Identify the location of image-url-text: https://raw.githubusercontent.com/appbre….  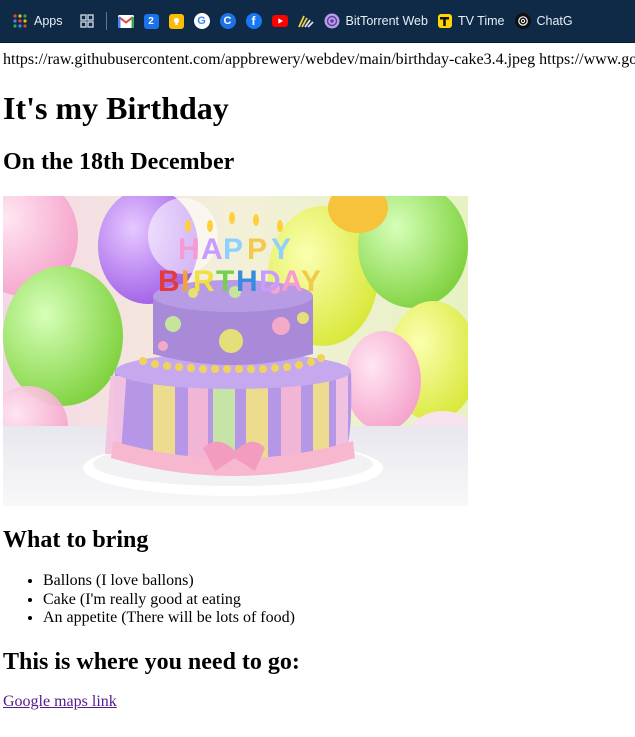
(319, 59).